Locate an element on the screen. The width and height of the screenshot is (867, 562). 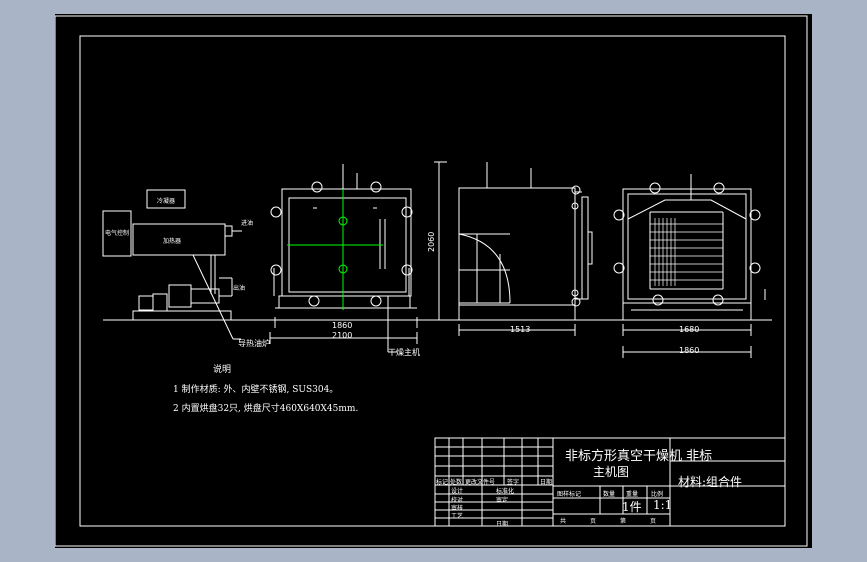
front-view-centerlines is located at coordinates (335, 237).